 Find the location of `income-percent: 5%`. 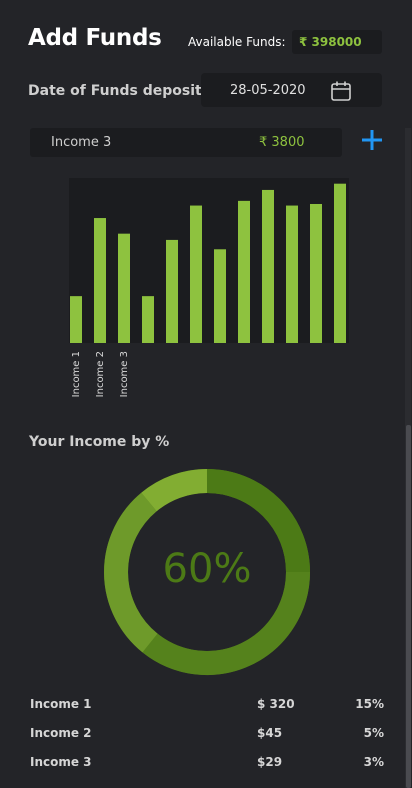

income-percent: 5% is located at coordinates (373, 733).